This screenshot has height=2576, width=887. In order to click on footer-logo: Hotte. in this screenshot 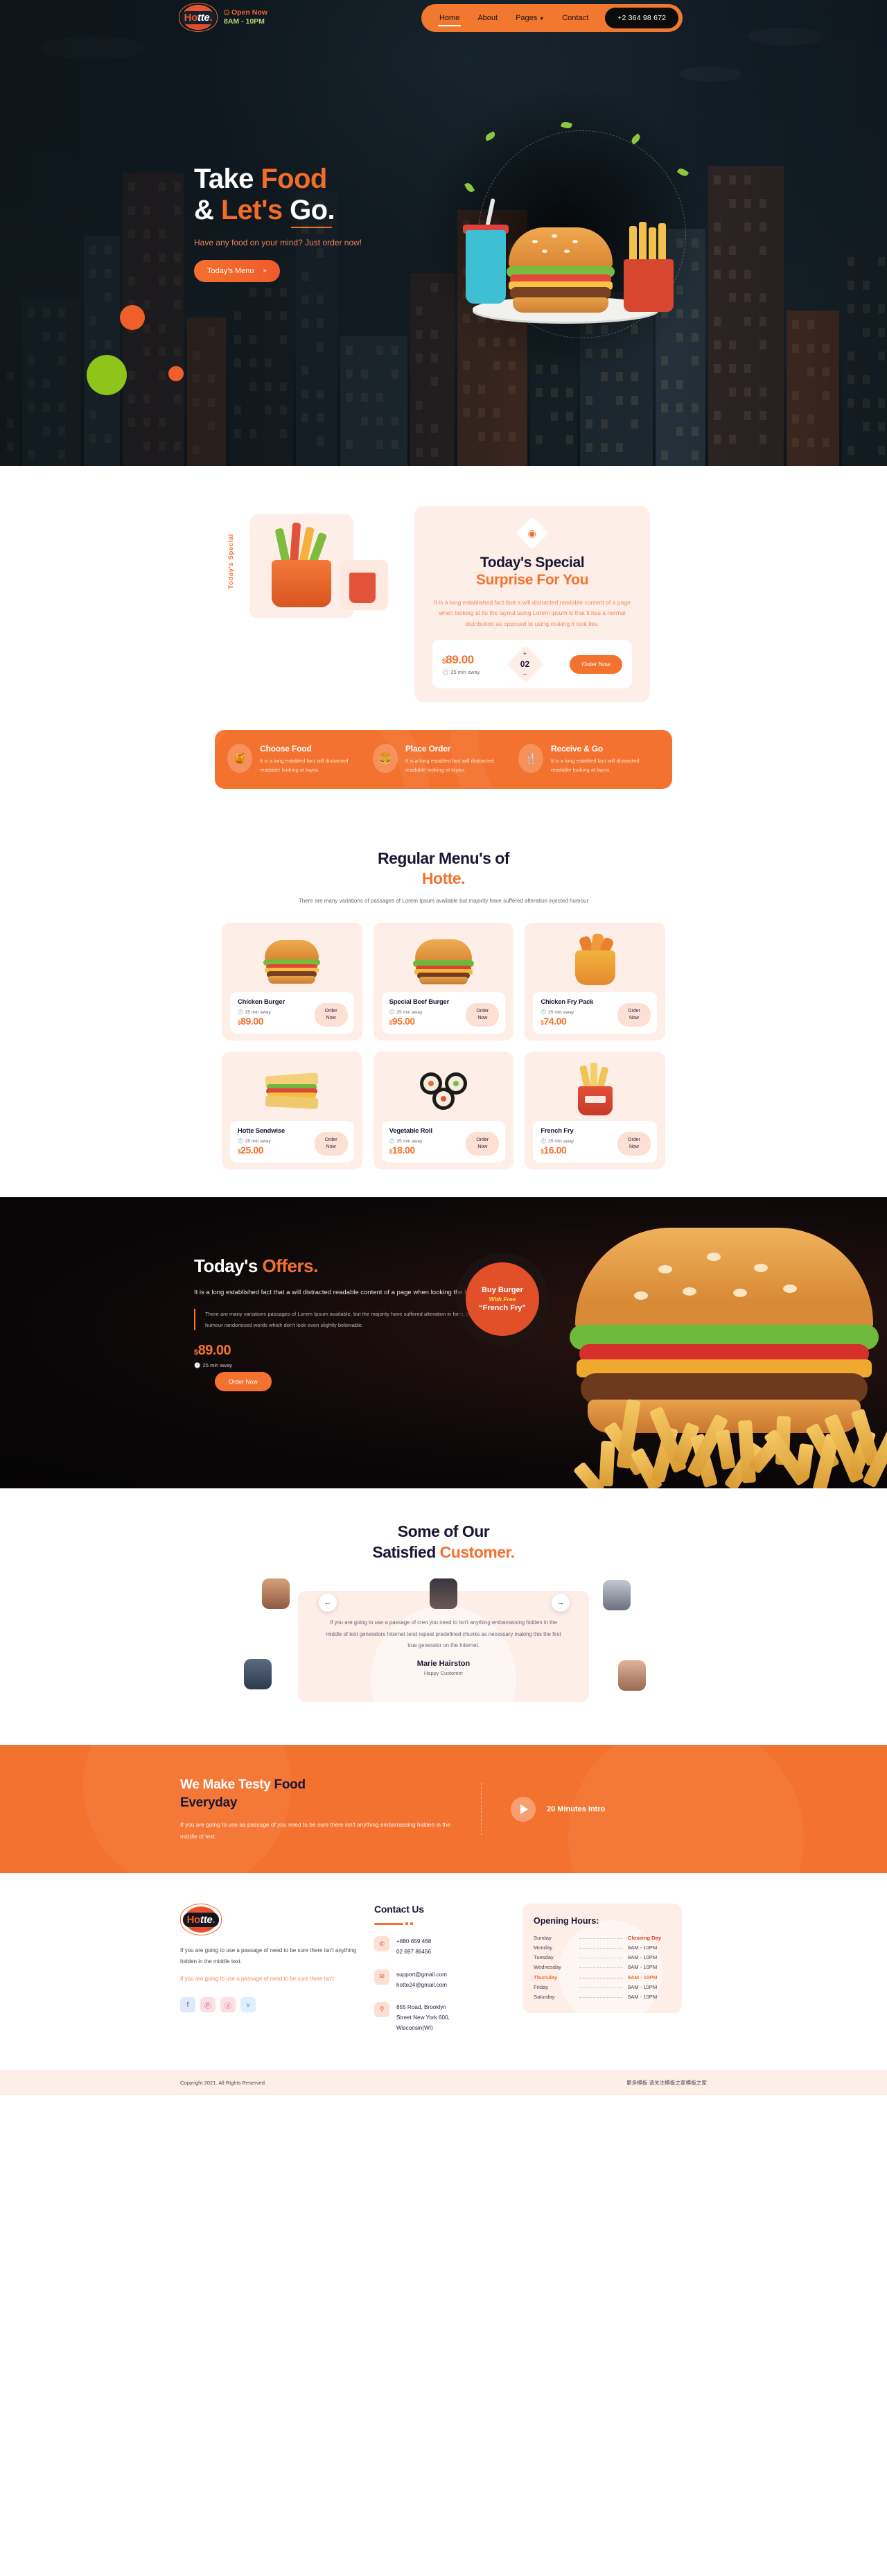, I will do `click(201, 1920)`.